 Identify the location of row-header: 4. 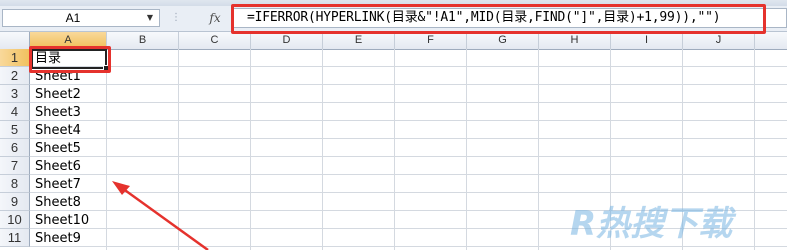
(15, 112).